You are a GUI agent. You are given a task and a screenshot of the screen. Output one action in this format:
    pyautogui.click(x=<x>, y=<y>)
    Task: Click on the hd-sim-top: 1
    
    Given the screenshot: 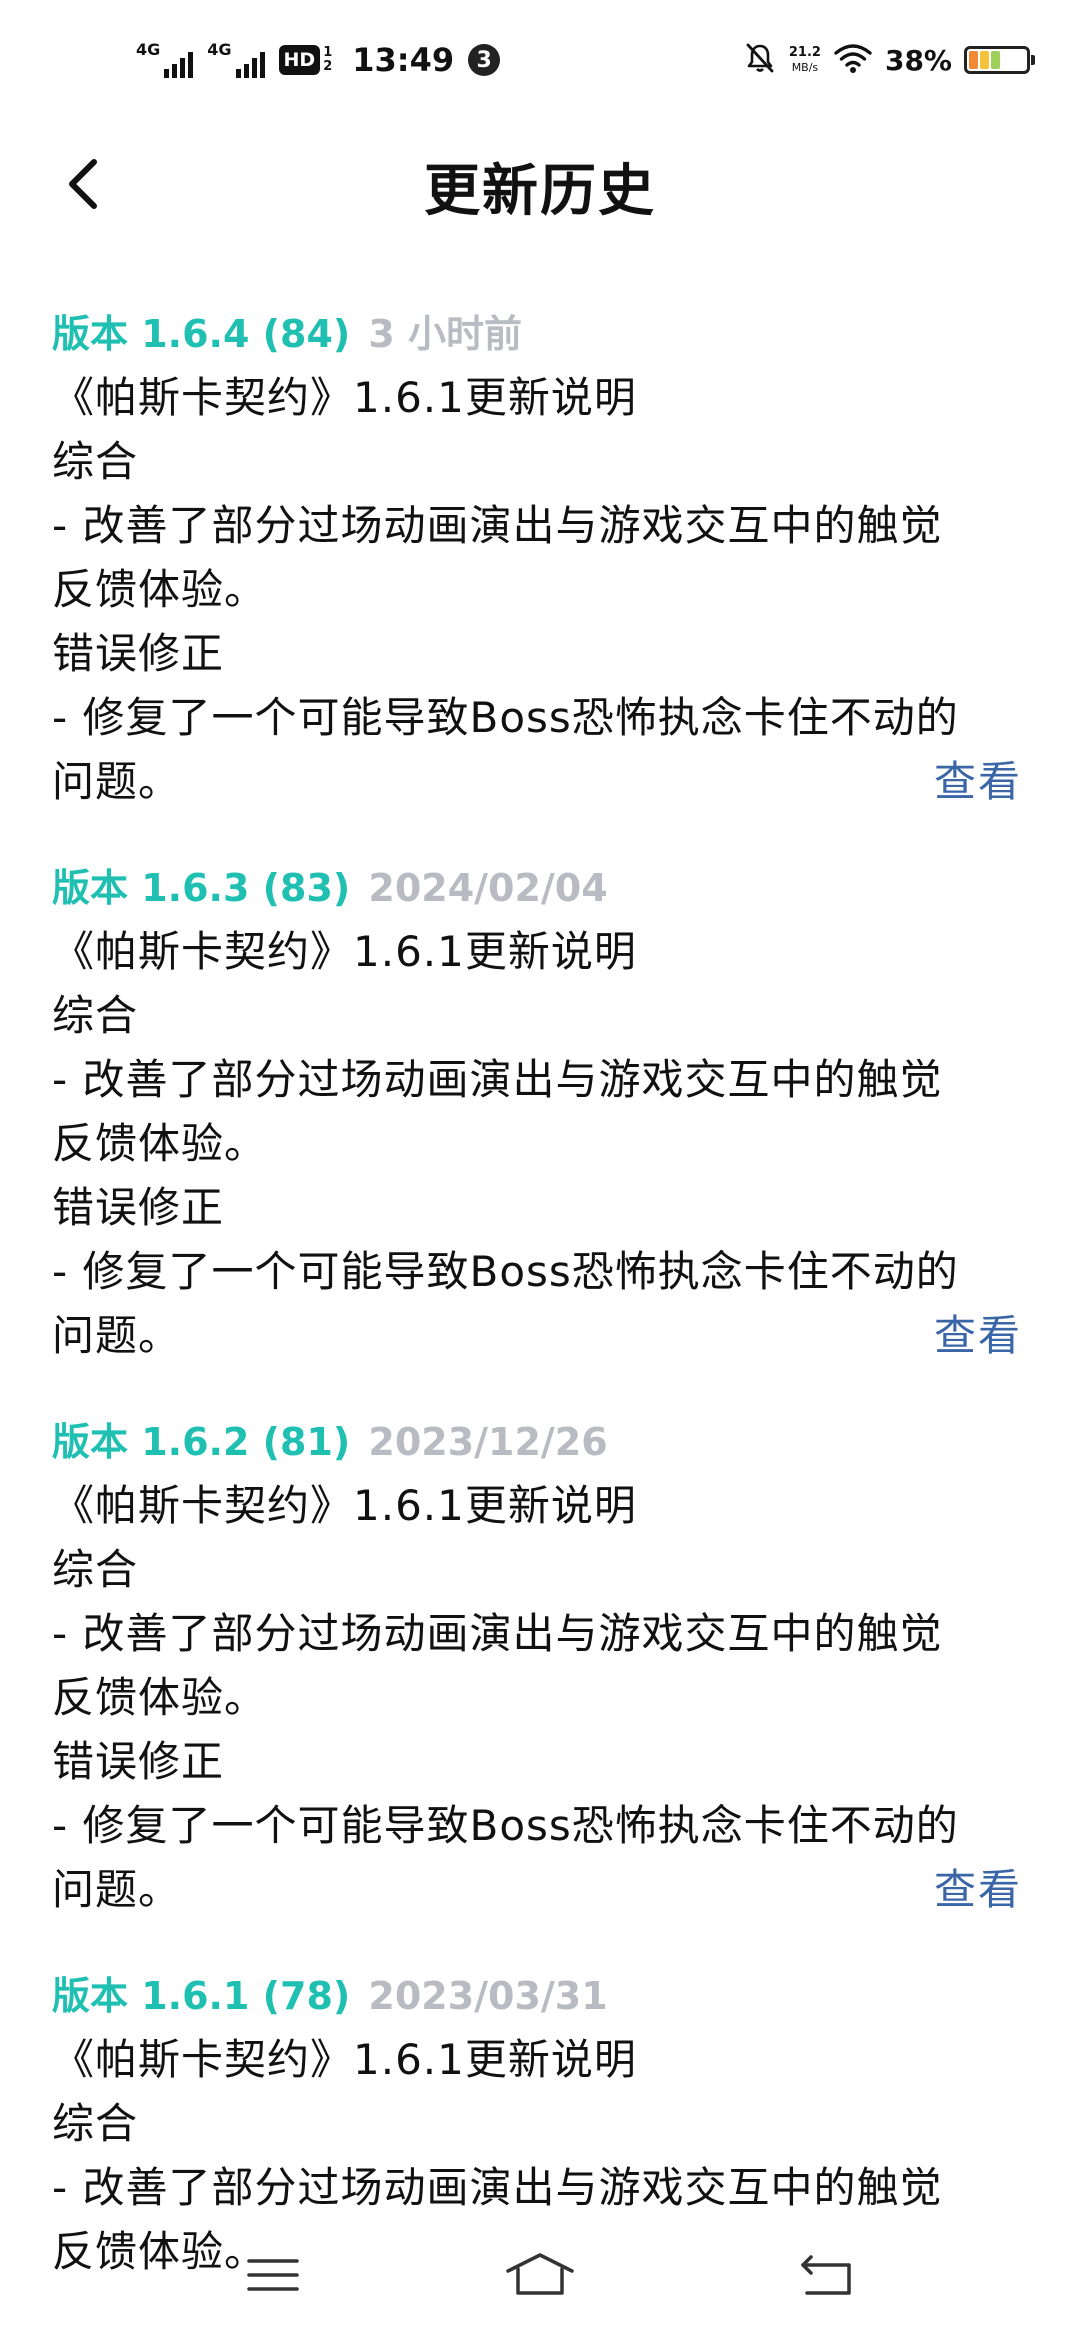 What is the action you would take?
    pyautogui.click(x=328, y=52)
    